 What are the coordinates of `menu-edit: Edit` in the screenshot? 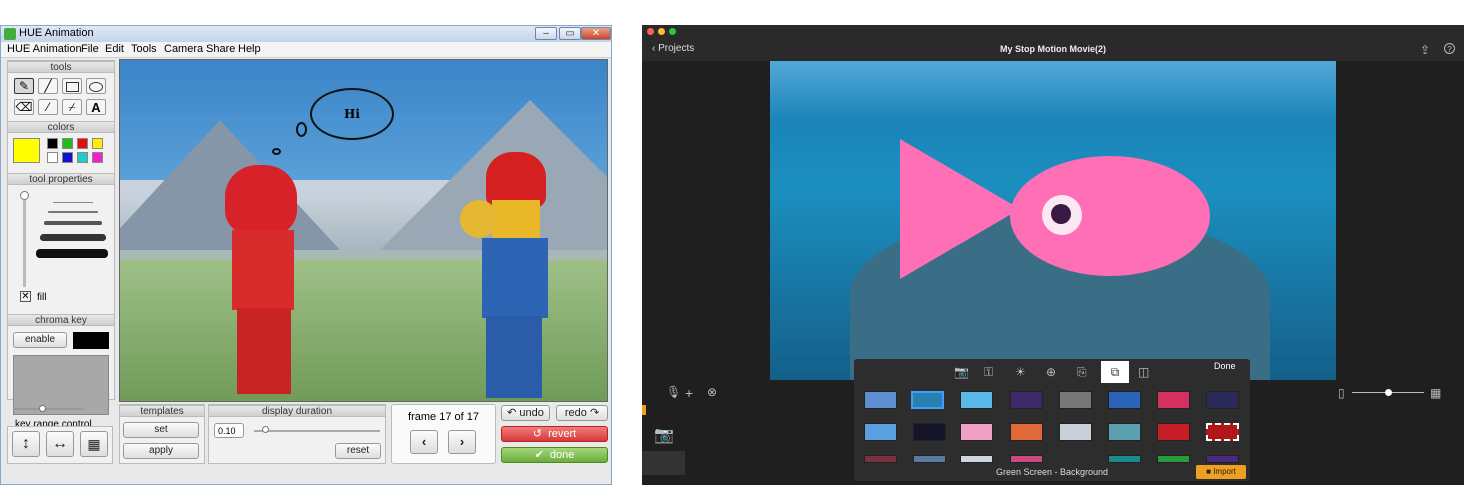 It's located at (114, 49).